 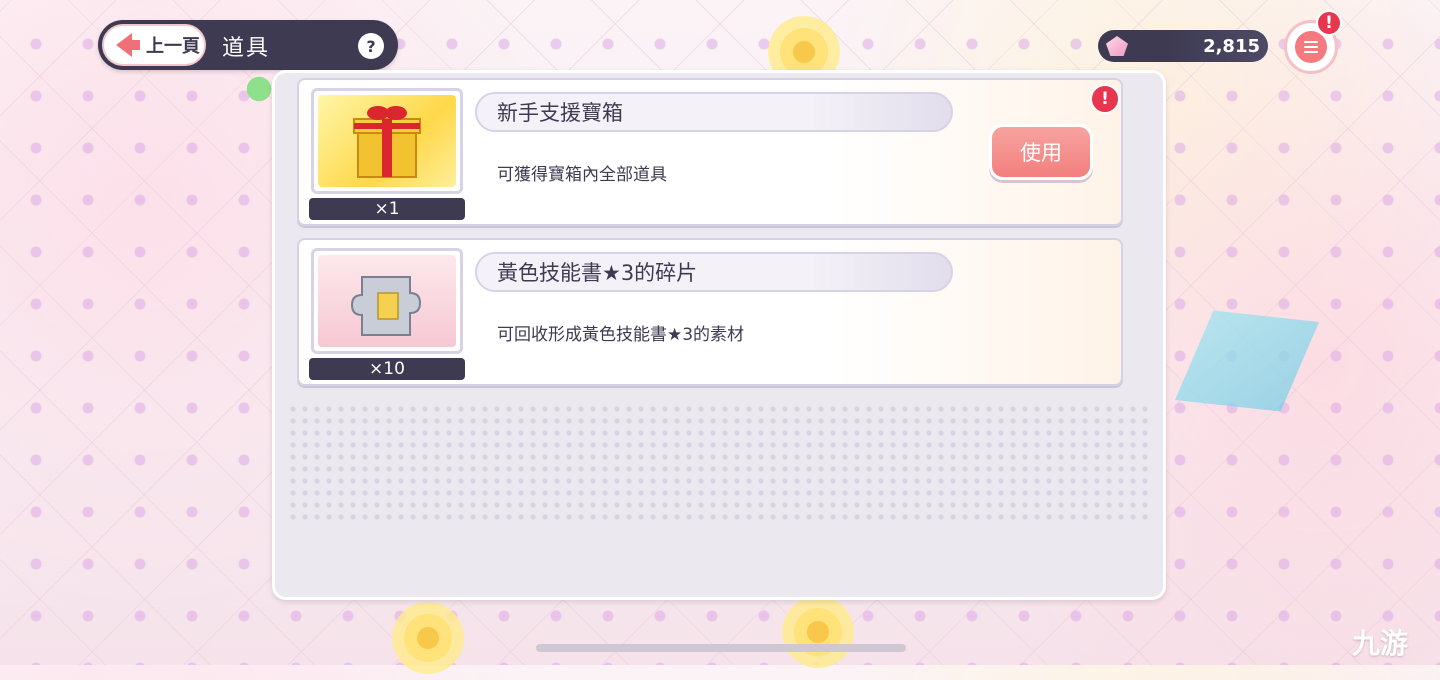 I want to click on home-indicator, so click(x=721, y=648).